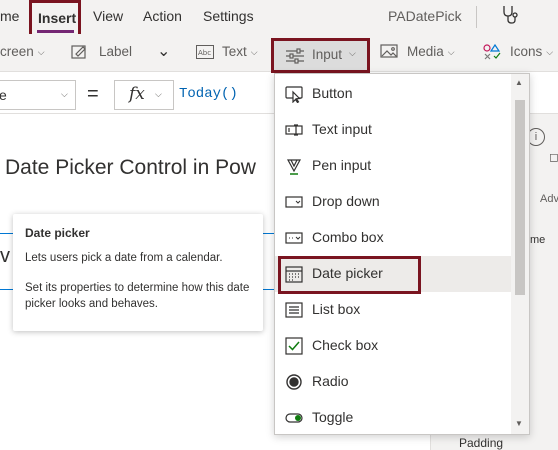 This screenshot has height=450, width=558. I want to click on menu-item-check-box: Check box, so click(393, 346).